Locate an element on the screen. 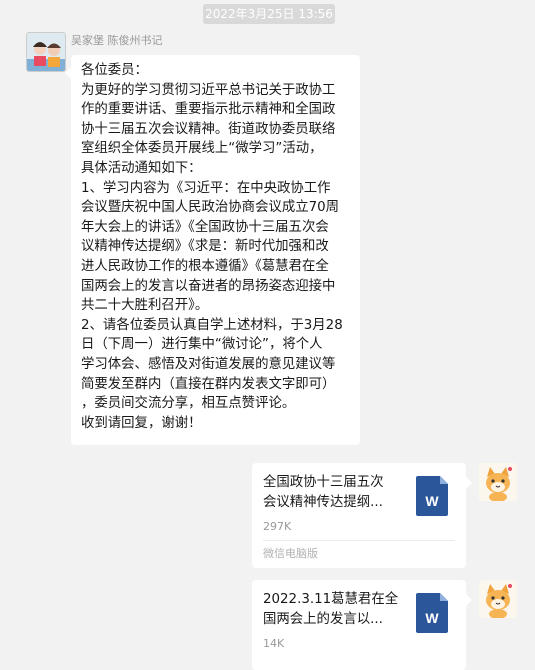 This screenshot has width=535, height=670. message-line: 2、请各位委员认真自学上述材料，于3月28 is located at coordinates (212, 325).